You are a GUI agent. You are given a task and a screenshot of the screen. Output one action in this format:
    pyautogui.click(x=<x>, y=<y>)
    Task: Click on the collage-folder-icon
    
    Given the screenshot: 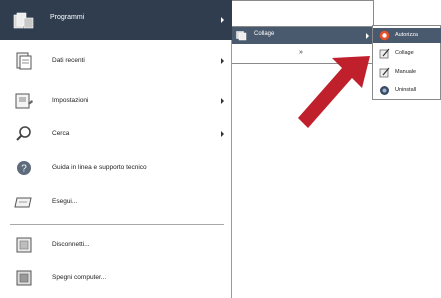 What is the action you would take?
    pyautogui.click(x=241, y=35)
    